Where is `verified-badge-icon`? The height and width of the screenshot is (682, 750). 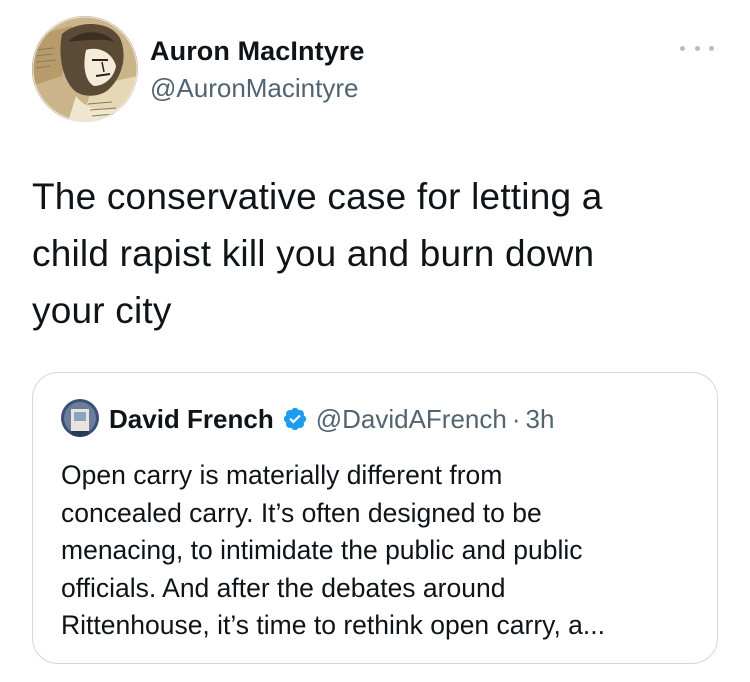
verified-badge-icon is located at coordinates (294, 419).